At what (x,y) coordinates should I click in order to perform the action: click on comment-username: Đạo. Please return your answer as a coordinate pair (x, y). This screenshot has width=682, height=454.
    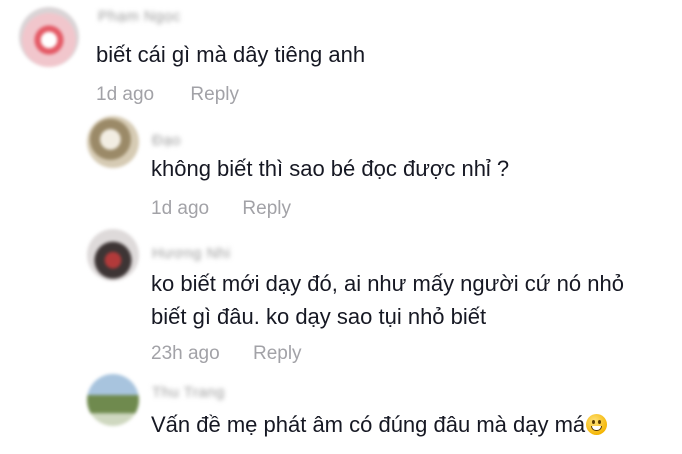
    Looking at the image, I should click on (166, 140).